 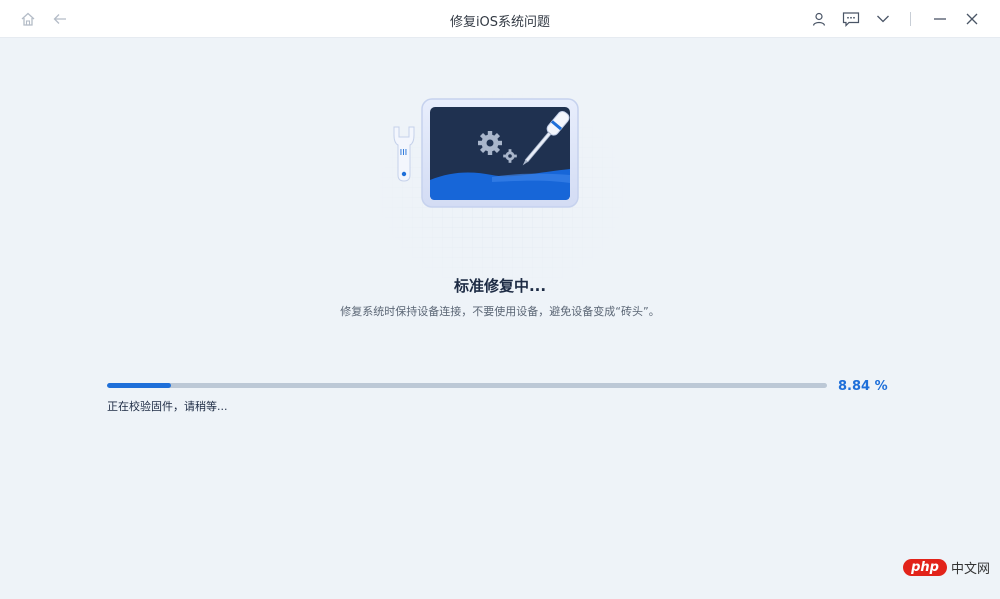 I want to click on progress-percent: 8.84 %, so click(x=863, y=386).